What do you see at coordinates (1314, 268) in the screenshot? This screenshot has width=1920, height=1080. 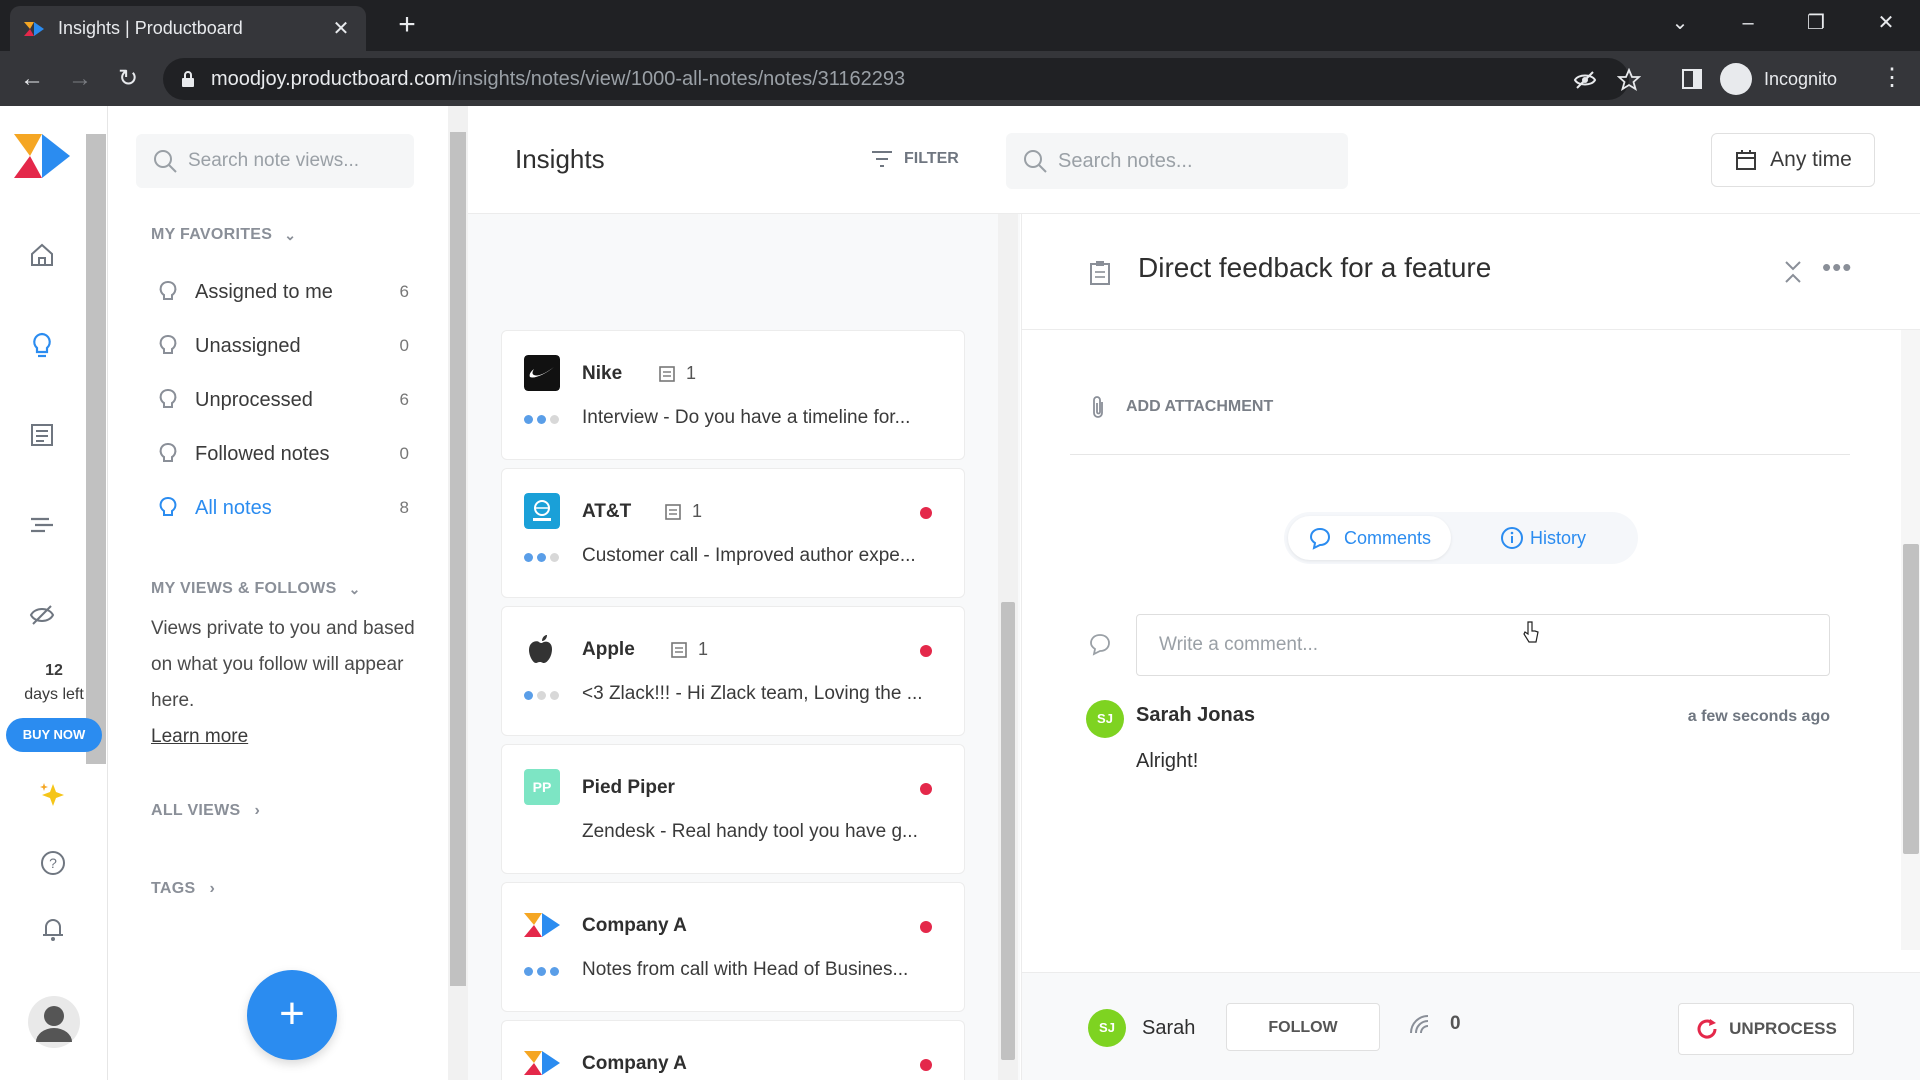 I see `note-title: Direct feedback for a feature` at bounding box center [1314, 268].